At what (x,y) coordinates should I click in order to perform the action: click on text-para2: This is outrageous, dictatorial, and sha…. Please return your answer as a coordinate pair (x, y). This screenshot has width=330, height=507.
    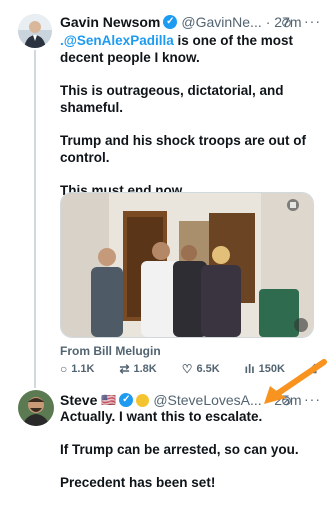
    Looking at the image, I should click on (172, 99).